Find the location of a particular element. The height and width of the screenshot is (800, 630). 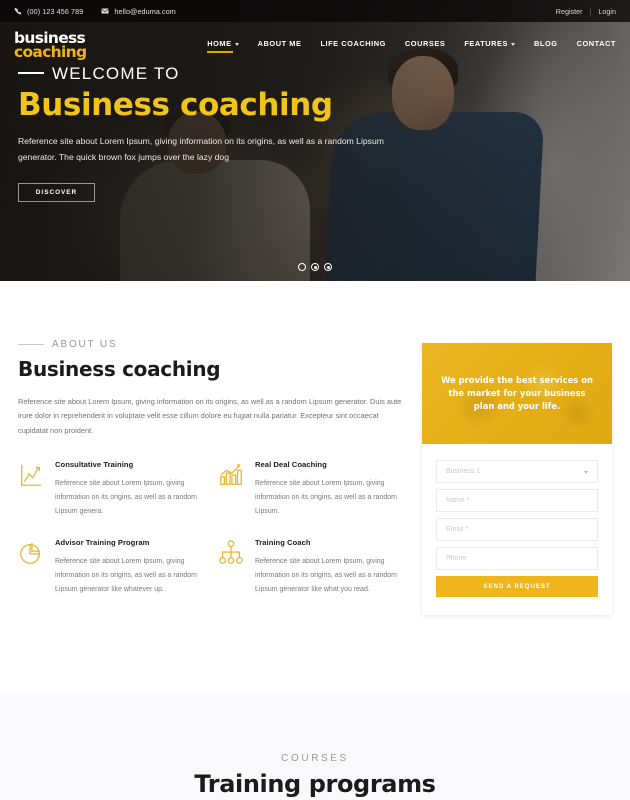

feature-title: Consultative Training is located at coordinates (94, 465).